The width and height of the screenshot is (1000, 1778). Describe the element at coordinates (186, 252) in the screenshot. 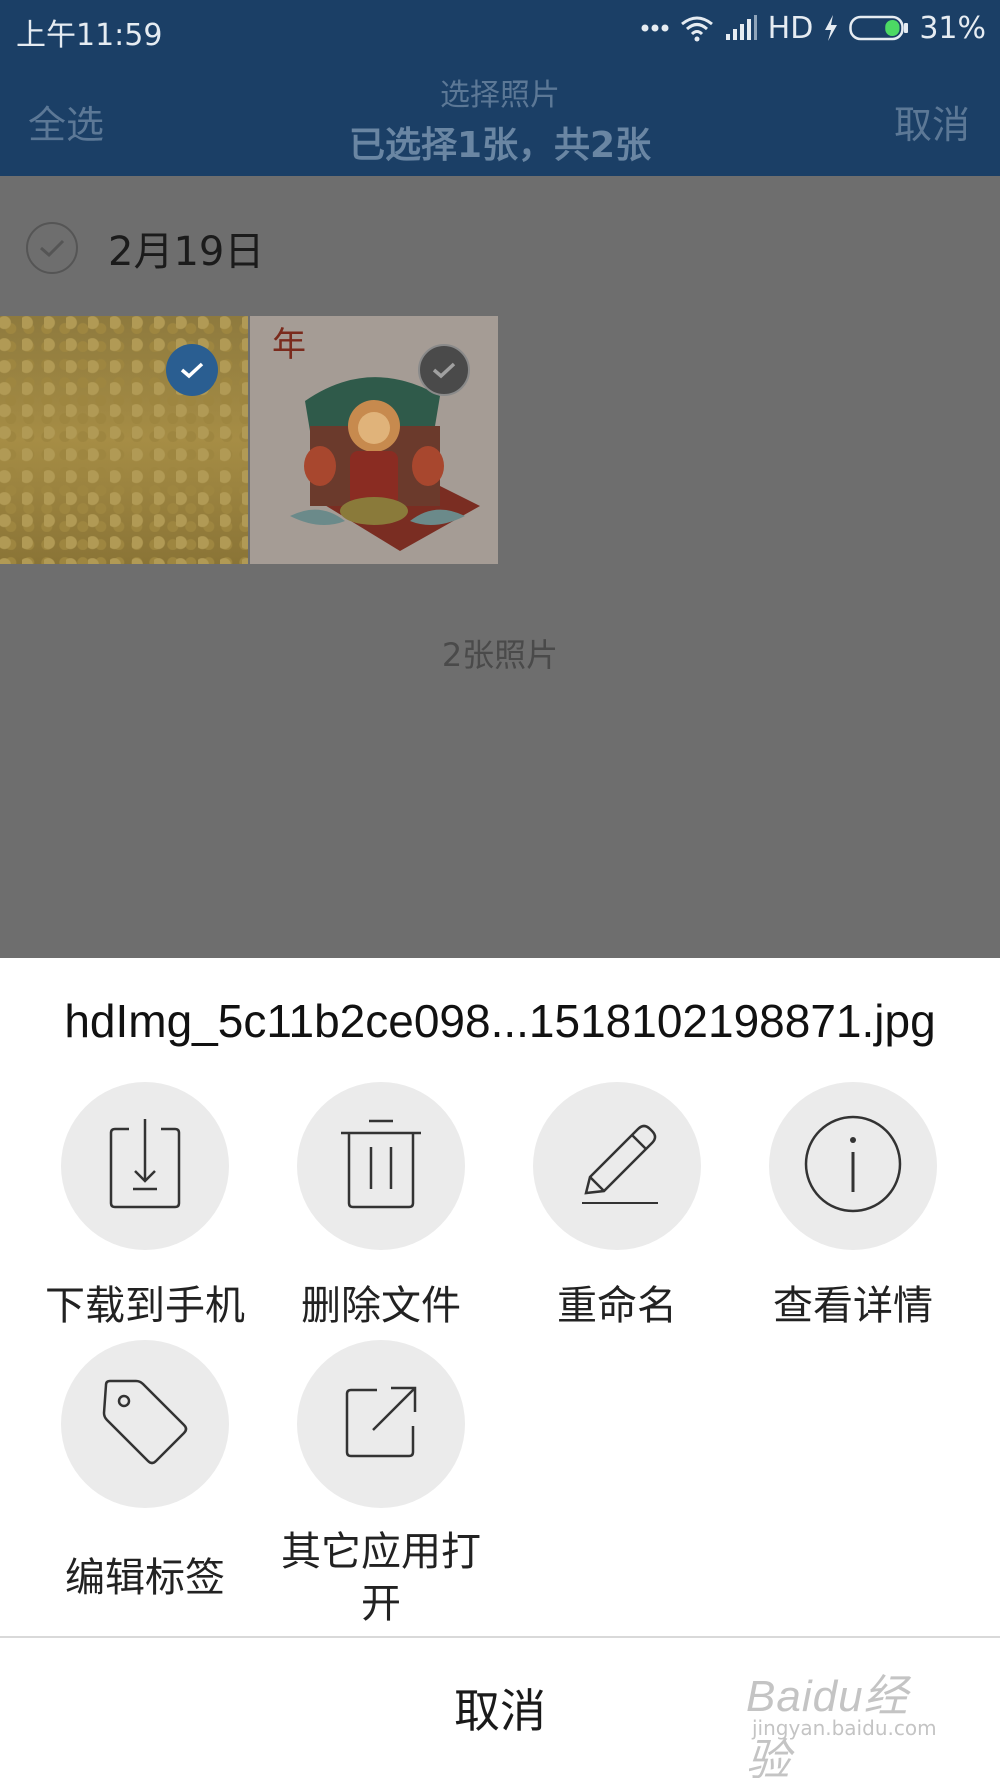

I see `date-label: 2月19日` at that location.